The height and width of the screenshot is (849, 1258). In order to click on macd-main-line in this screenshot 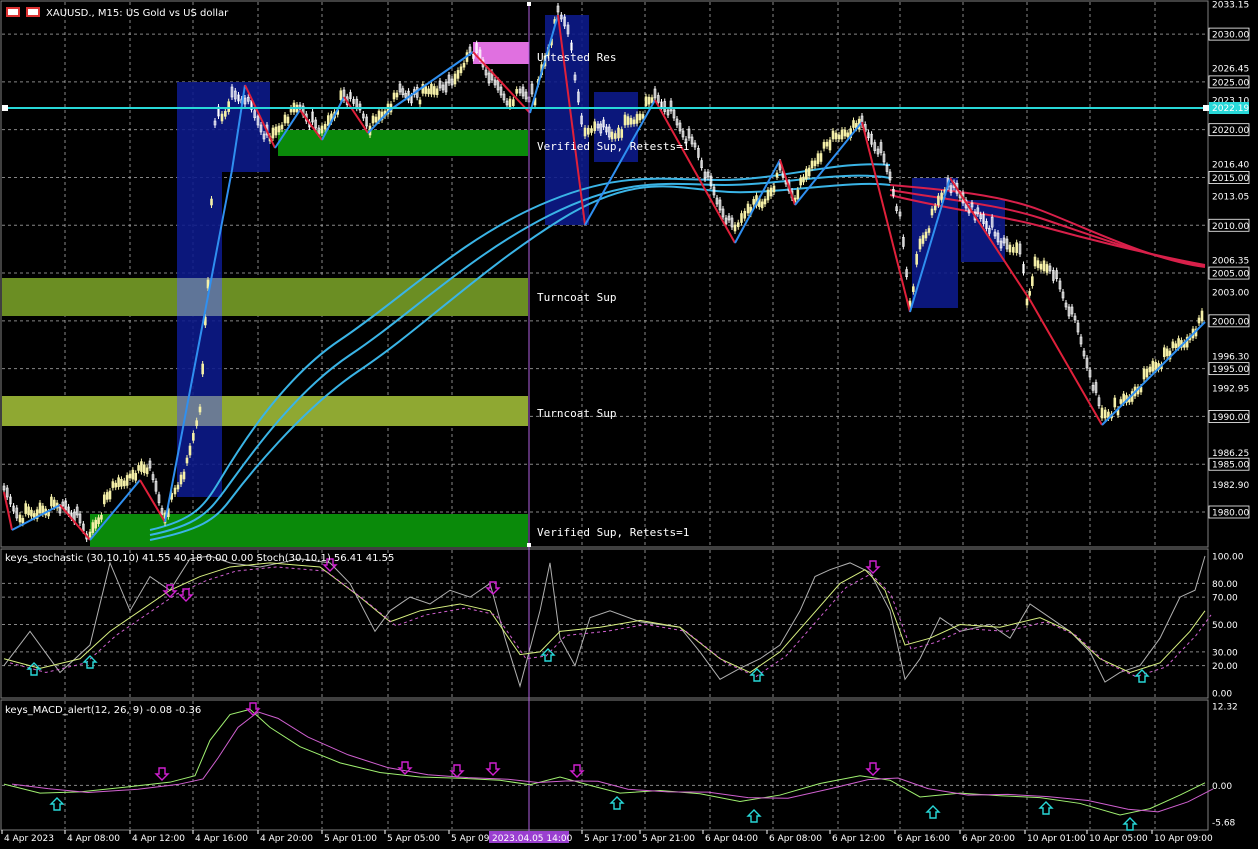, I will do `click(604, 762)`.